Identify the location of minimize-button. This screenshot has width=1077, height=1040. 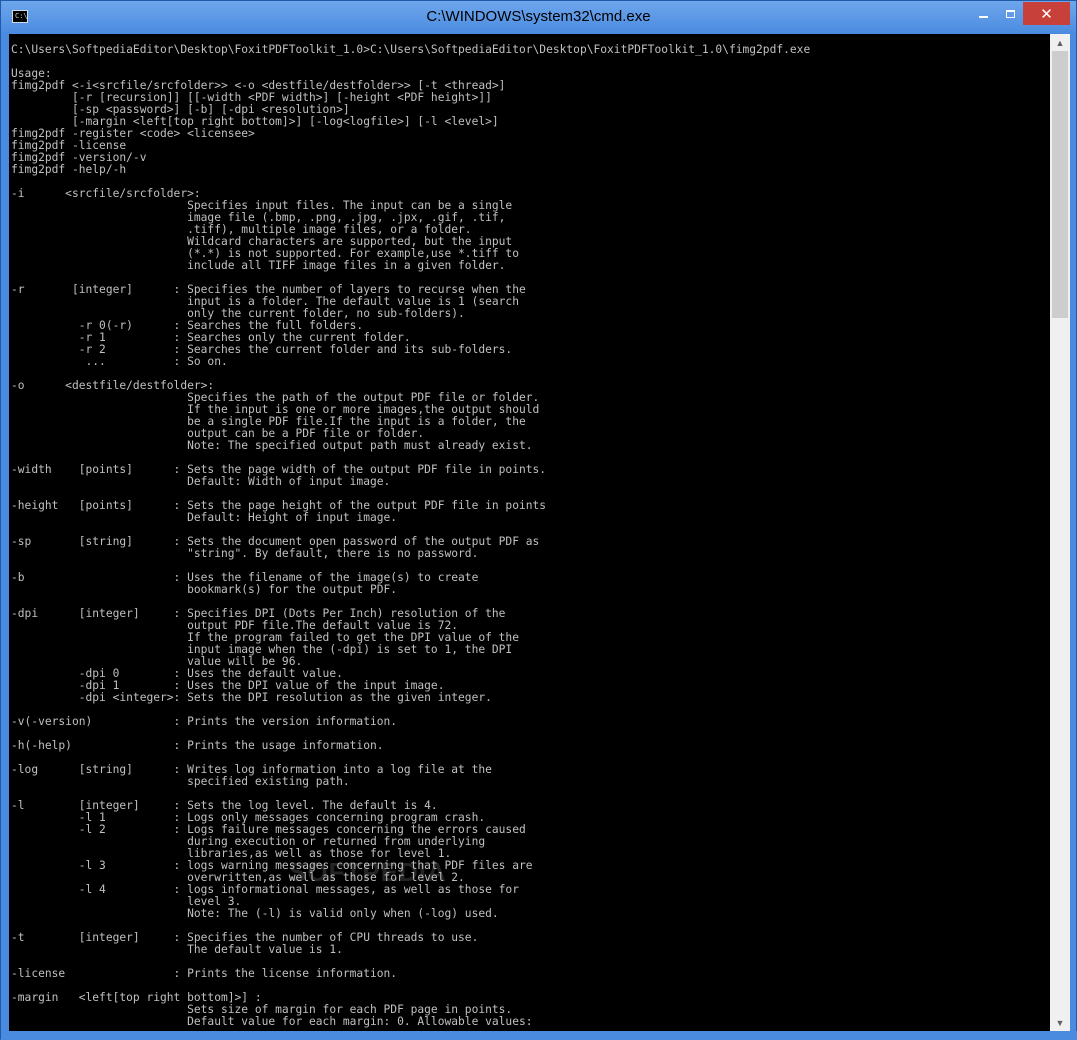
(983, 13).